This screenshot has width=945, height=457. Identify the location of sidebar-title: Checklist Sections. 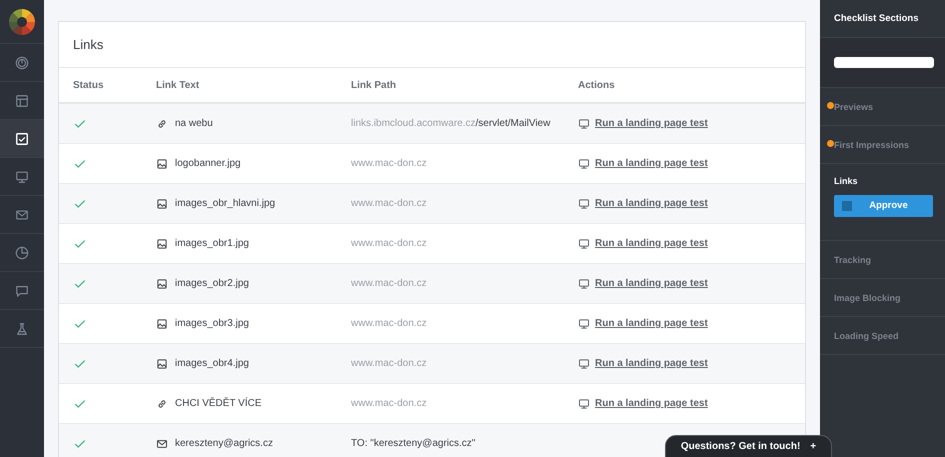
(876, 18).